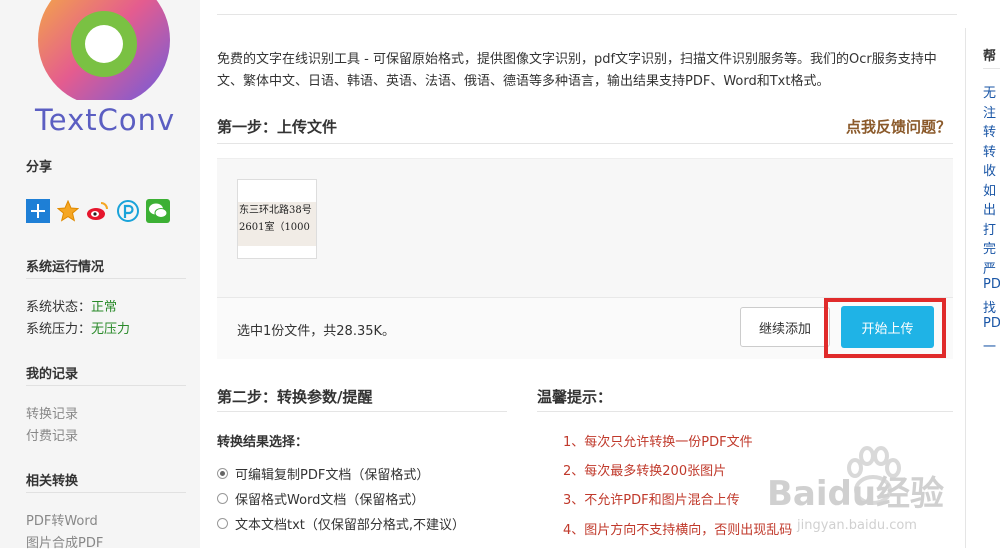 The height and width of the screenshot is (551, 1000). What do you see at coordinates (991, 170) in the screenshot?
I see `help-link: 收` at bounding box center [991, 170].